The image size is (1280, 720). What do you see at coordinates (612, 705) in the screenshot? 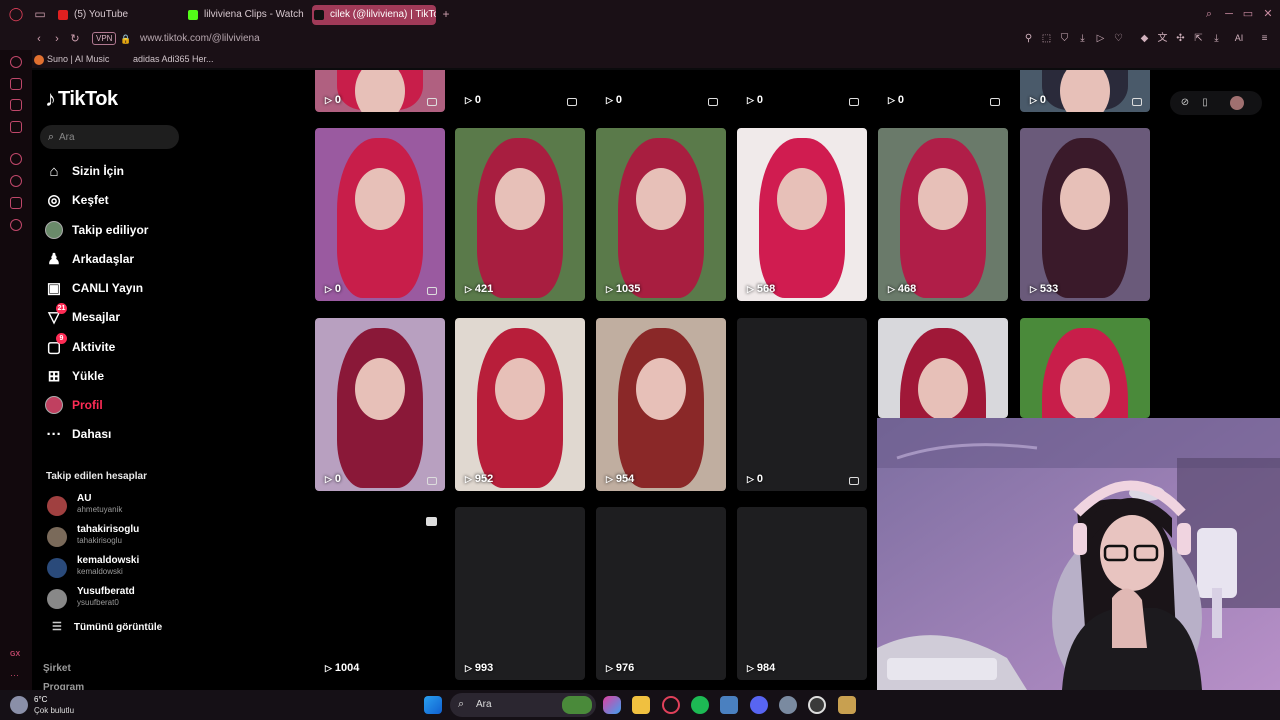
I see `copilot-icon` at bounding box center [612, 705].